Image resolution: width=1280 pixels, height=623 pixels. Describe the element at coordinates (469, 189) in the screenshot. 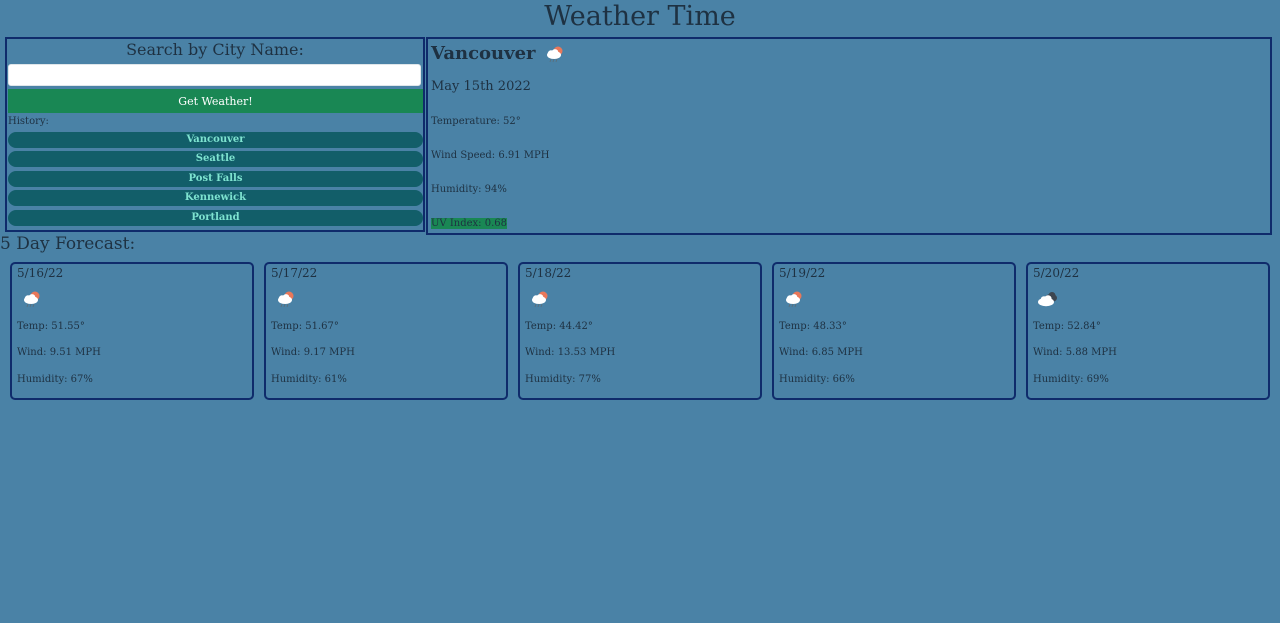

I see `current-humidity: Humidity: 94%` at that location.